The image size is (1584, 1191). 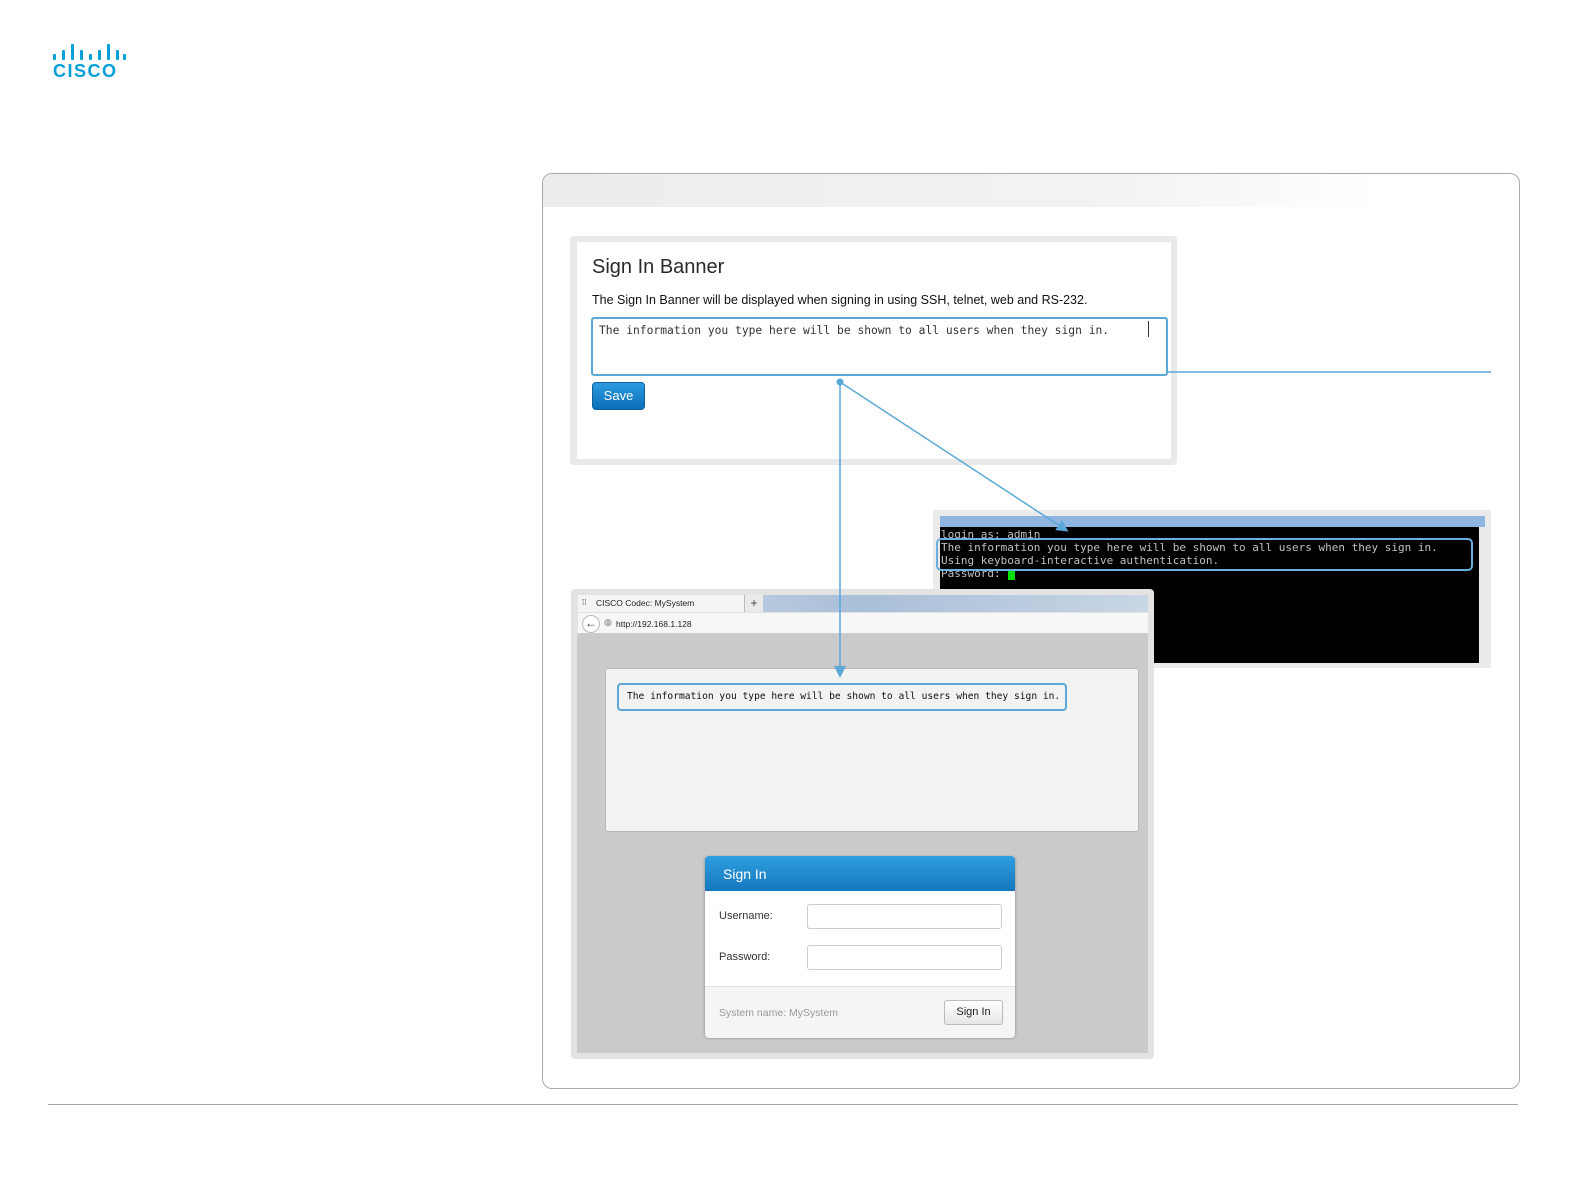 What do you see at coordinates (840, 382) in the screenshot?
I see `callout-origin-dot` at bounding box center [840, 382].